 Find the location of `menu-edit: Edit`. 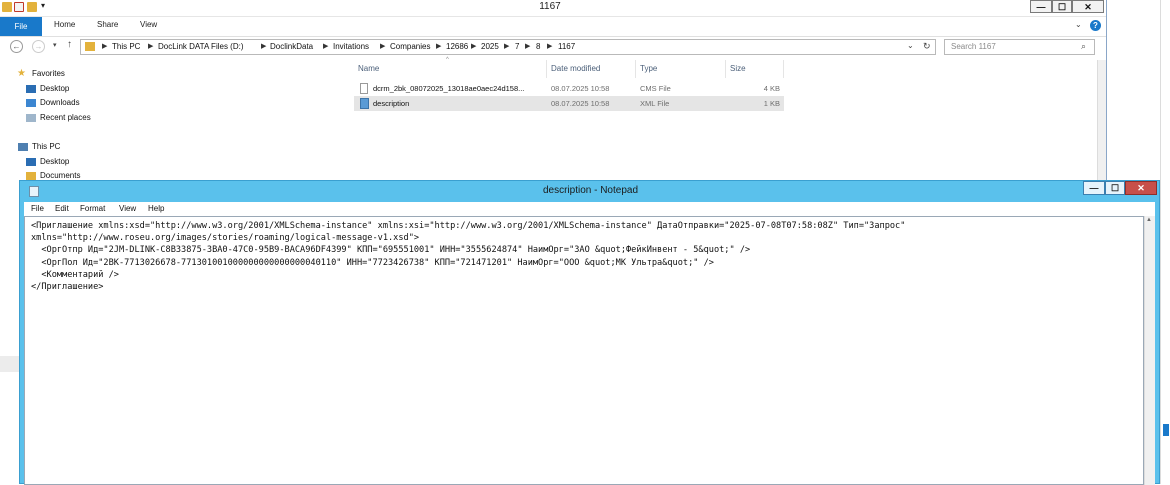

menu-edit: Edit is located at coordinates (62, 208).